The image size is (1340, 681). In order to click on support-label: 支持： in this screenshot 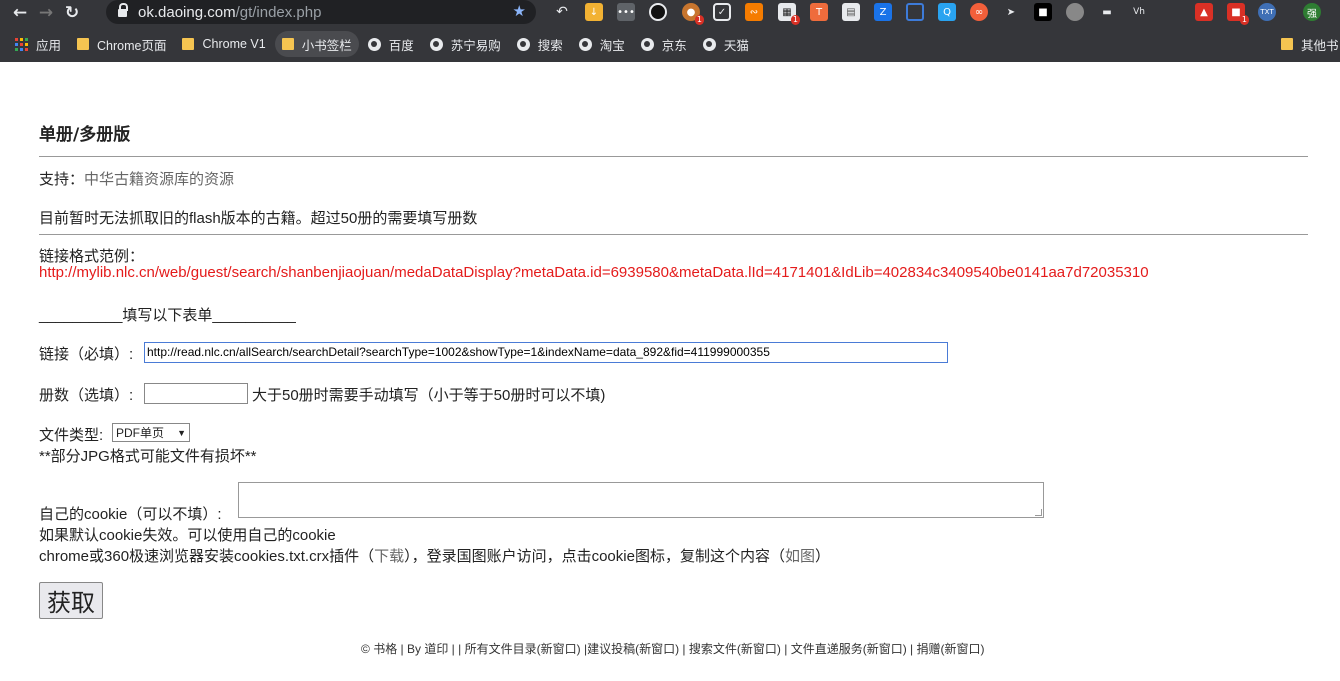, I will do `click(62, 179)`.